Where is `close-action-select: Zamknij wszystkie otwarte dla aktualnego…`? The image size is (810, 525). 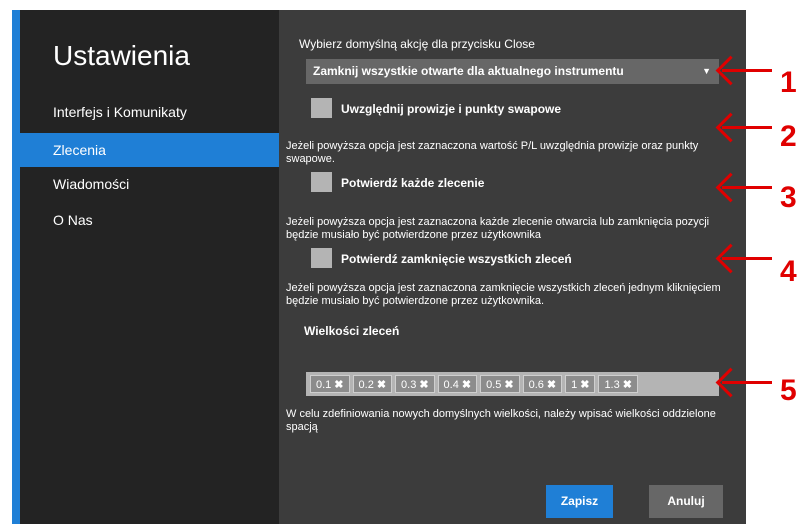 close-action-select: Zamknij wszystkie otwarte dla aktualnego… is located at coordinates (512, 71).